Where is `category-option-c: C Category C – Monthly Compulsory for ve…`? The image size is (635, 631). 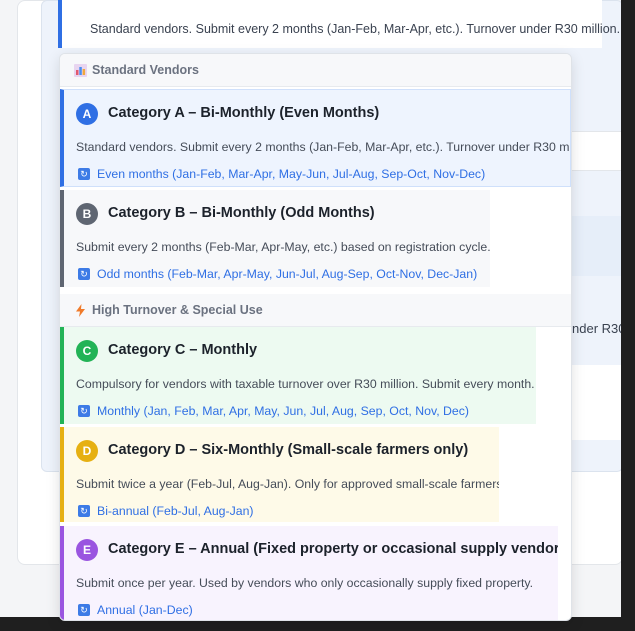
category-option-c: C Category C – Monthly Compulsory for ve… is located at coordinates (298, 375).